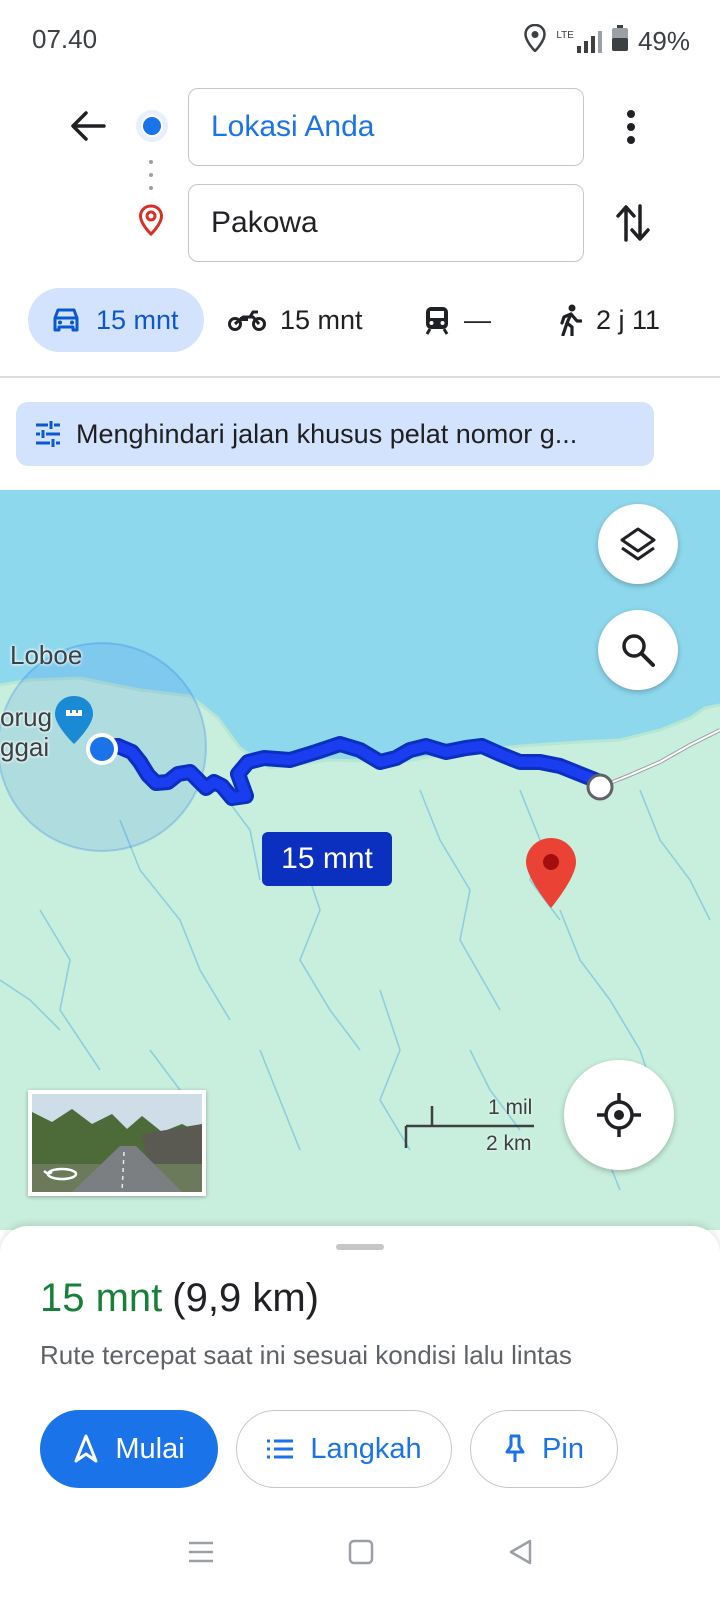 The height and width of the screenshot is (1600, 720). I want to click on recents-button, so click(201, 1554).